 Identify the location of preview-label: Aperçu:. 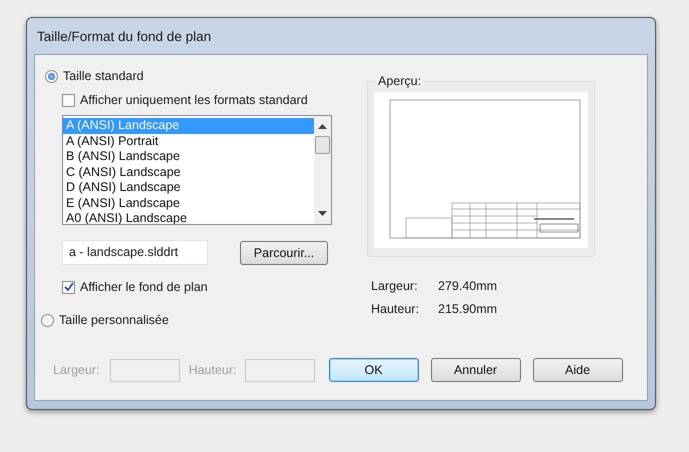
(400, 81).